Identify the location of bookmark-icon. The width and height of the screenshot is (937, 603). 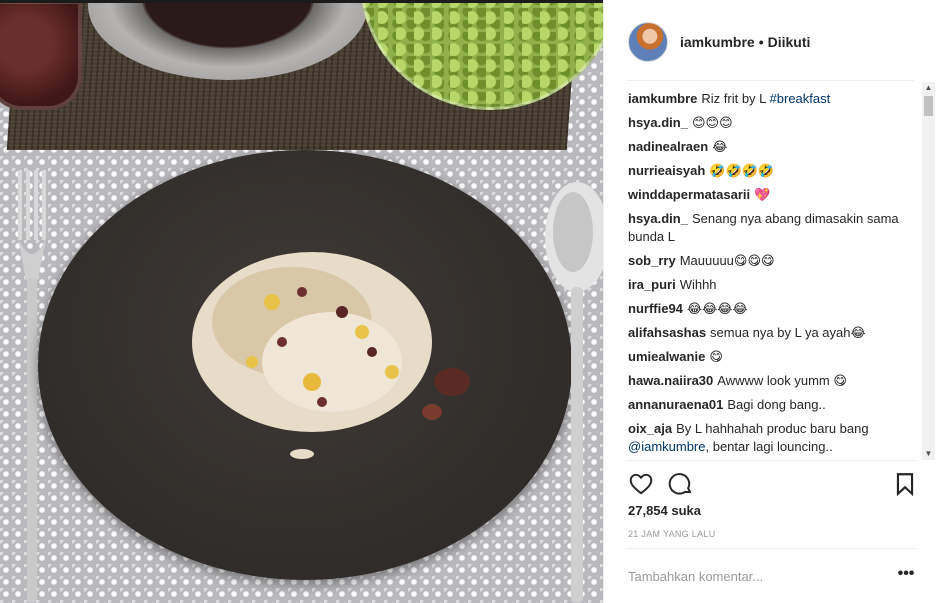
(905, 485).